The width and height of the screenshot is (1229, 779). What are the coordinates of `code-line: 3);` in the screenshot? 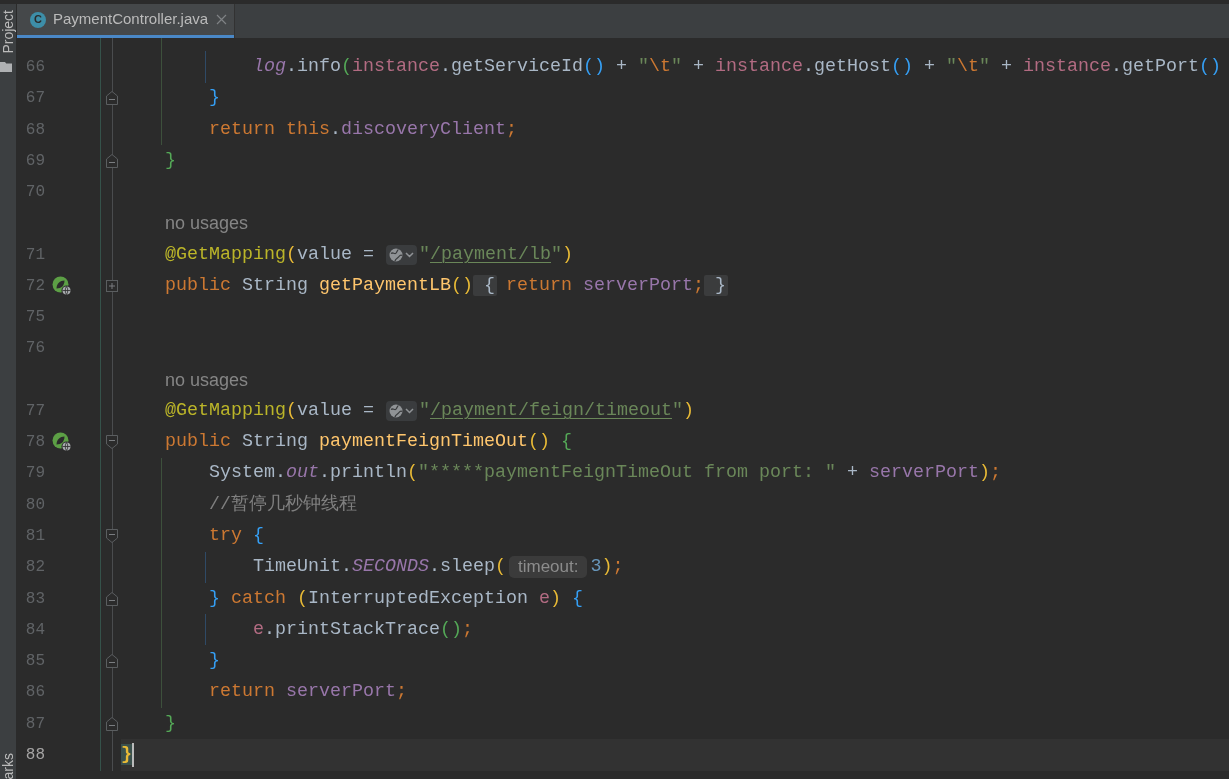 It's located at (607, 567).